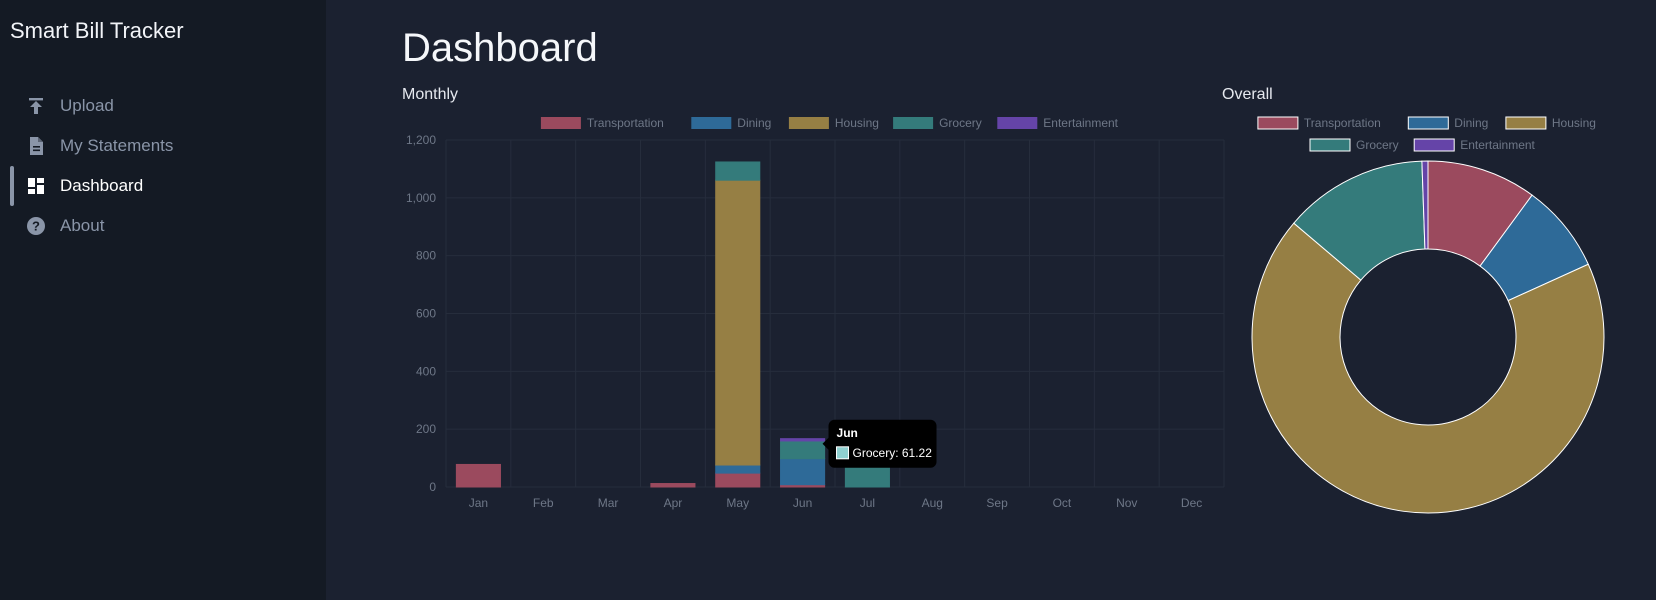 This screenshot has height=600, width=1656. What do you see at coordinates (932, 503) in the screenshot?
I see `x-tick-label: Aug` at bounding box center [932, 503].